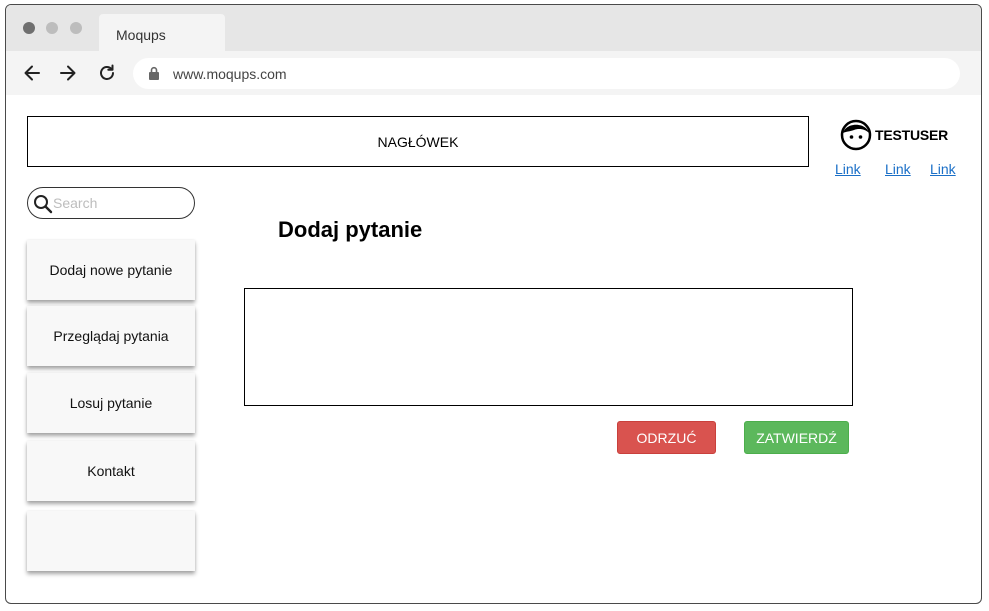 The image size is (989, 611). What do you see at coordinates (796, 437) in the screenshot?
I see `accept-button: ZATWIERDŹ` at bounding box center [796, 437].